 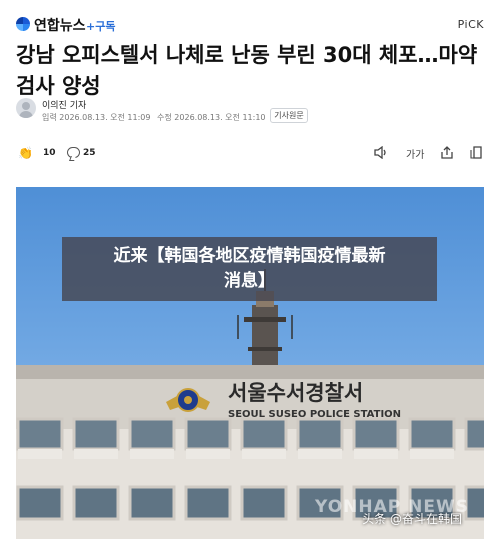 I want to click on article-title: 강남 오피스텔서 나체로 난동 부린 30대 체포…마약검사 양성, so click(x=247, y=70).